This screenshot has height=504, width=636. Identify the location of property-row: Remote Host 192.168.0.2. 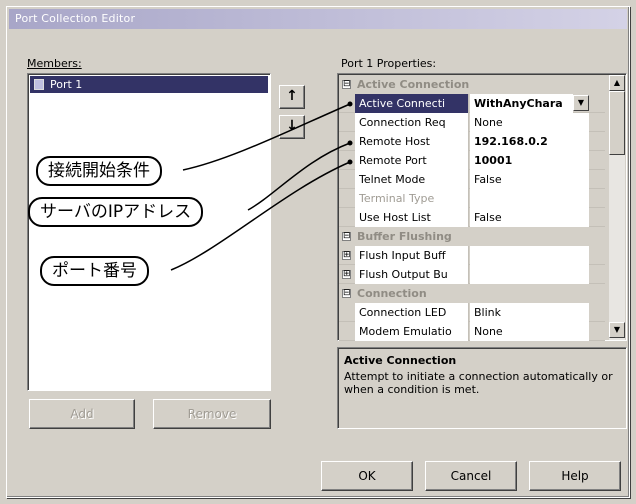
(472, 141).